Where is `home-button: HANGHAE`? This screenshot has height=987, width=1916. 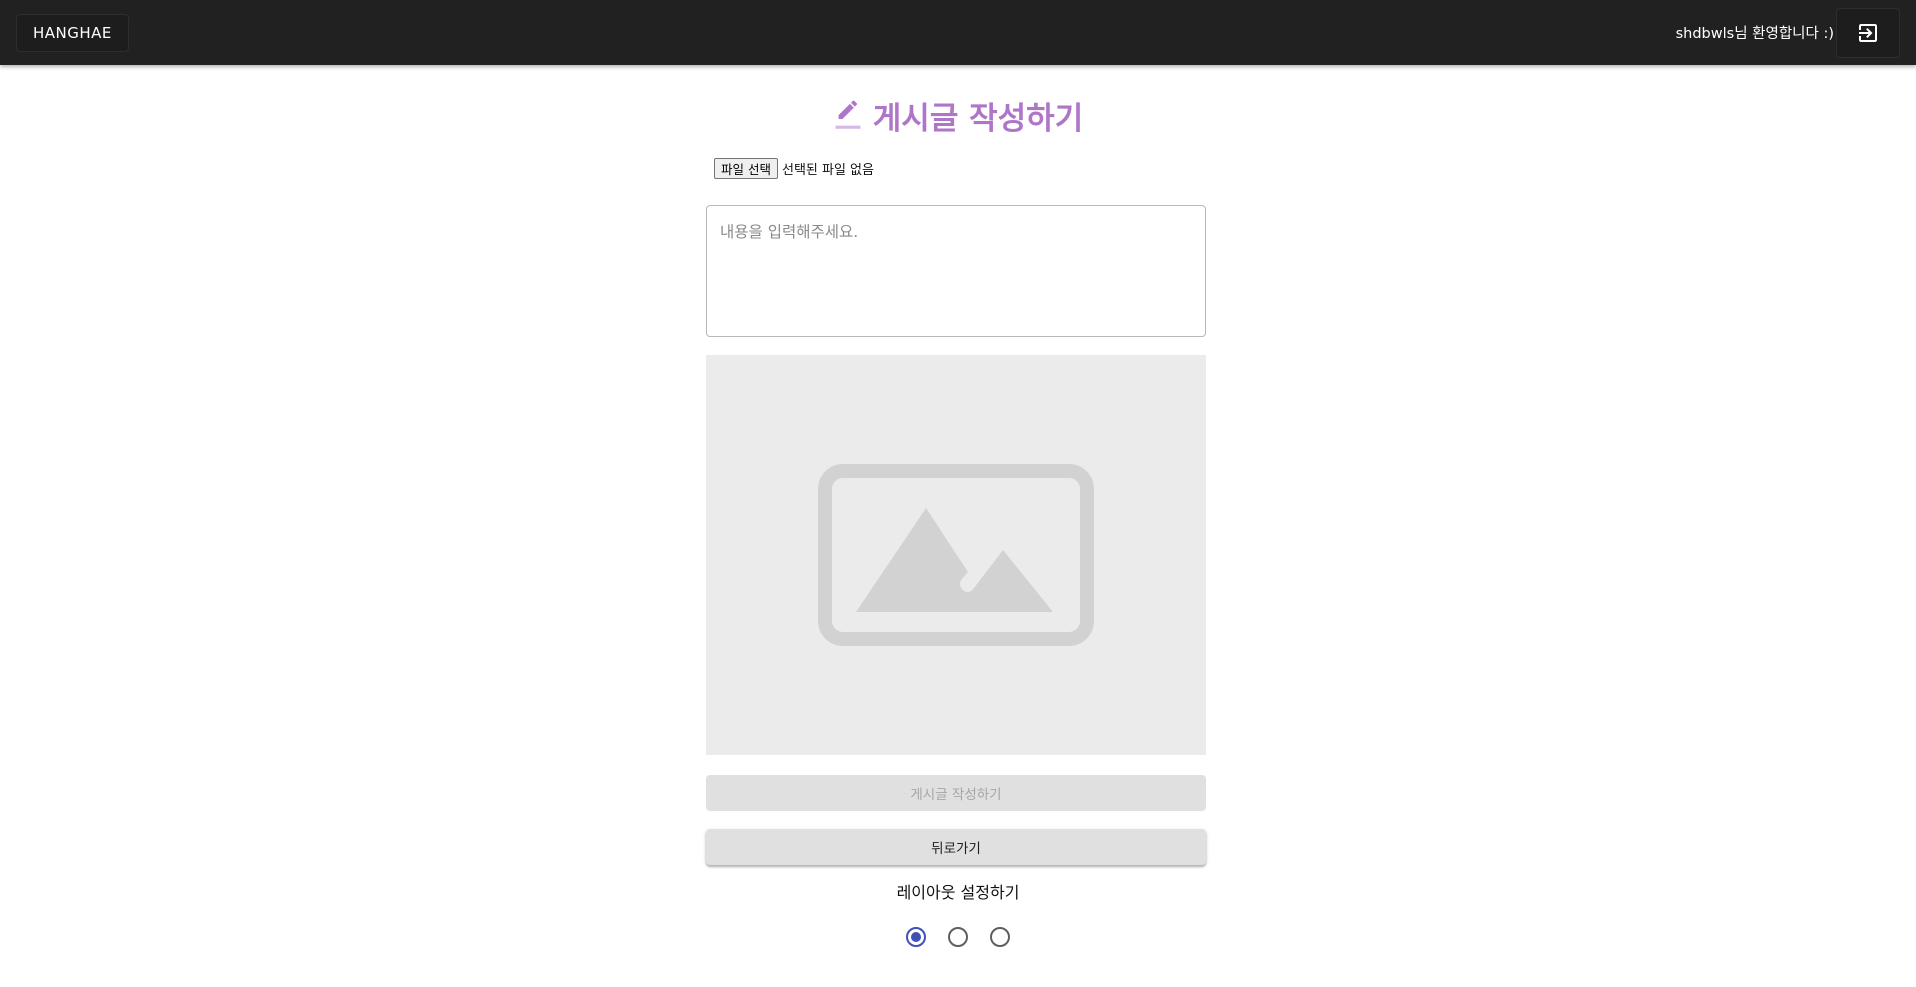 home-button: HANGHAE is located at coordinates (72, 32).